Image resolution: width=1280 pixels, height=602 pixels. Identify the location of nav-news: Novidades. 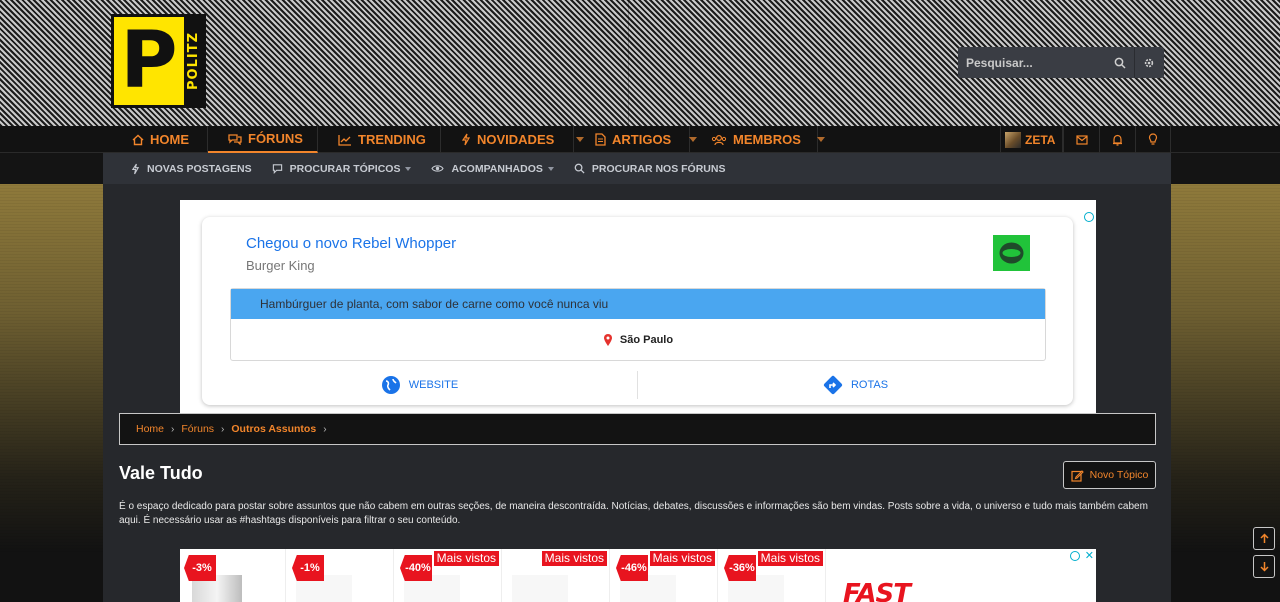
(513, 139).